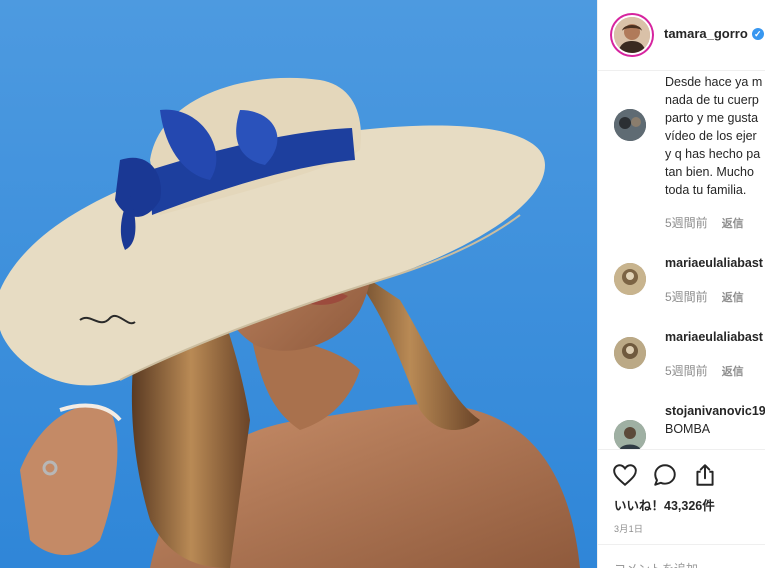 This screenshot has height=568, width=765. What do you see at coordinates (714, 82) in the screenshot?
I see `comment-line: Desde hace ya m` at bounding box center [714, 82].